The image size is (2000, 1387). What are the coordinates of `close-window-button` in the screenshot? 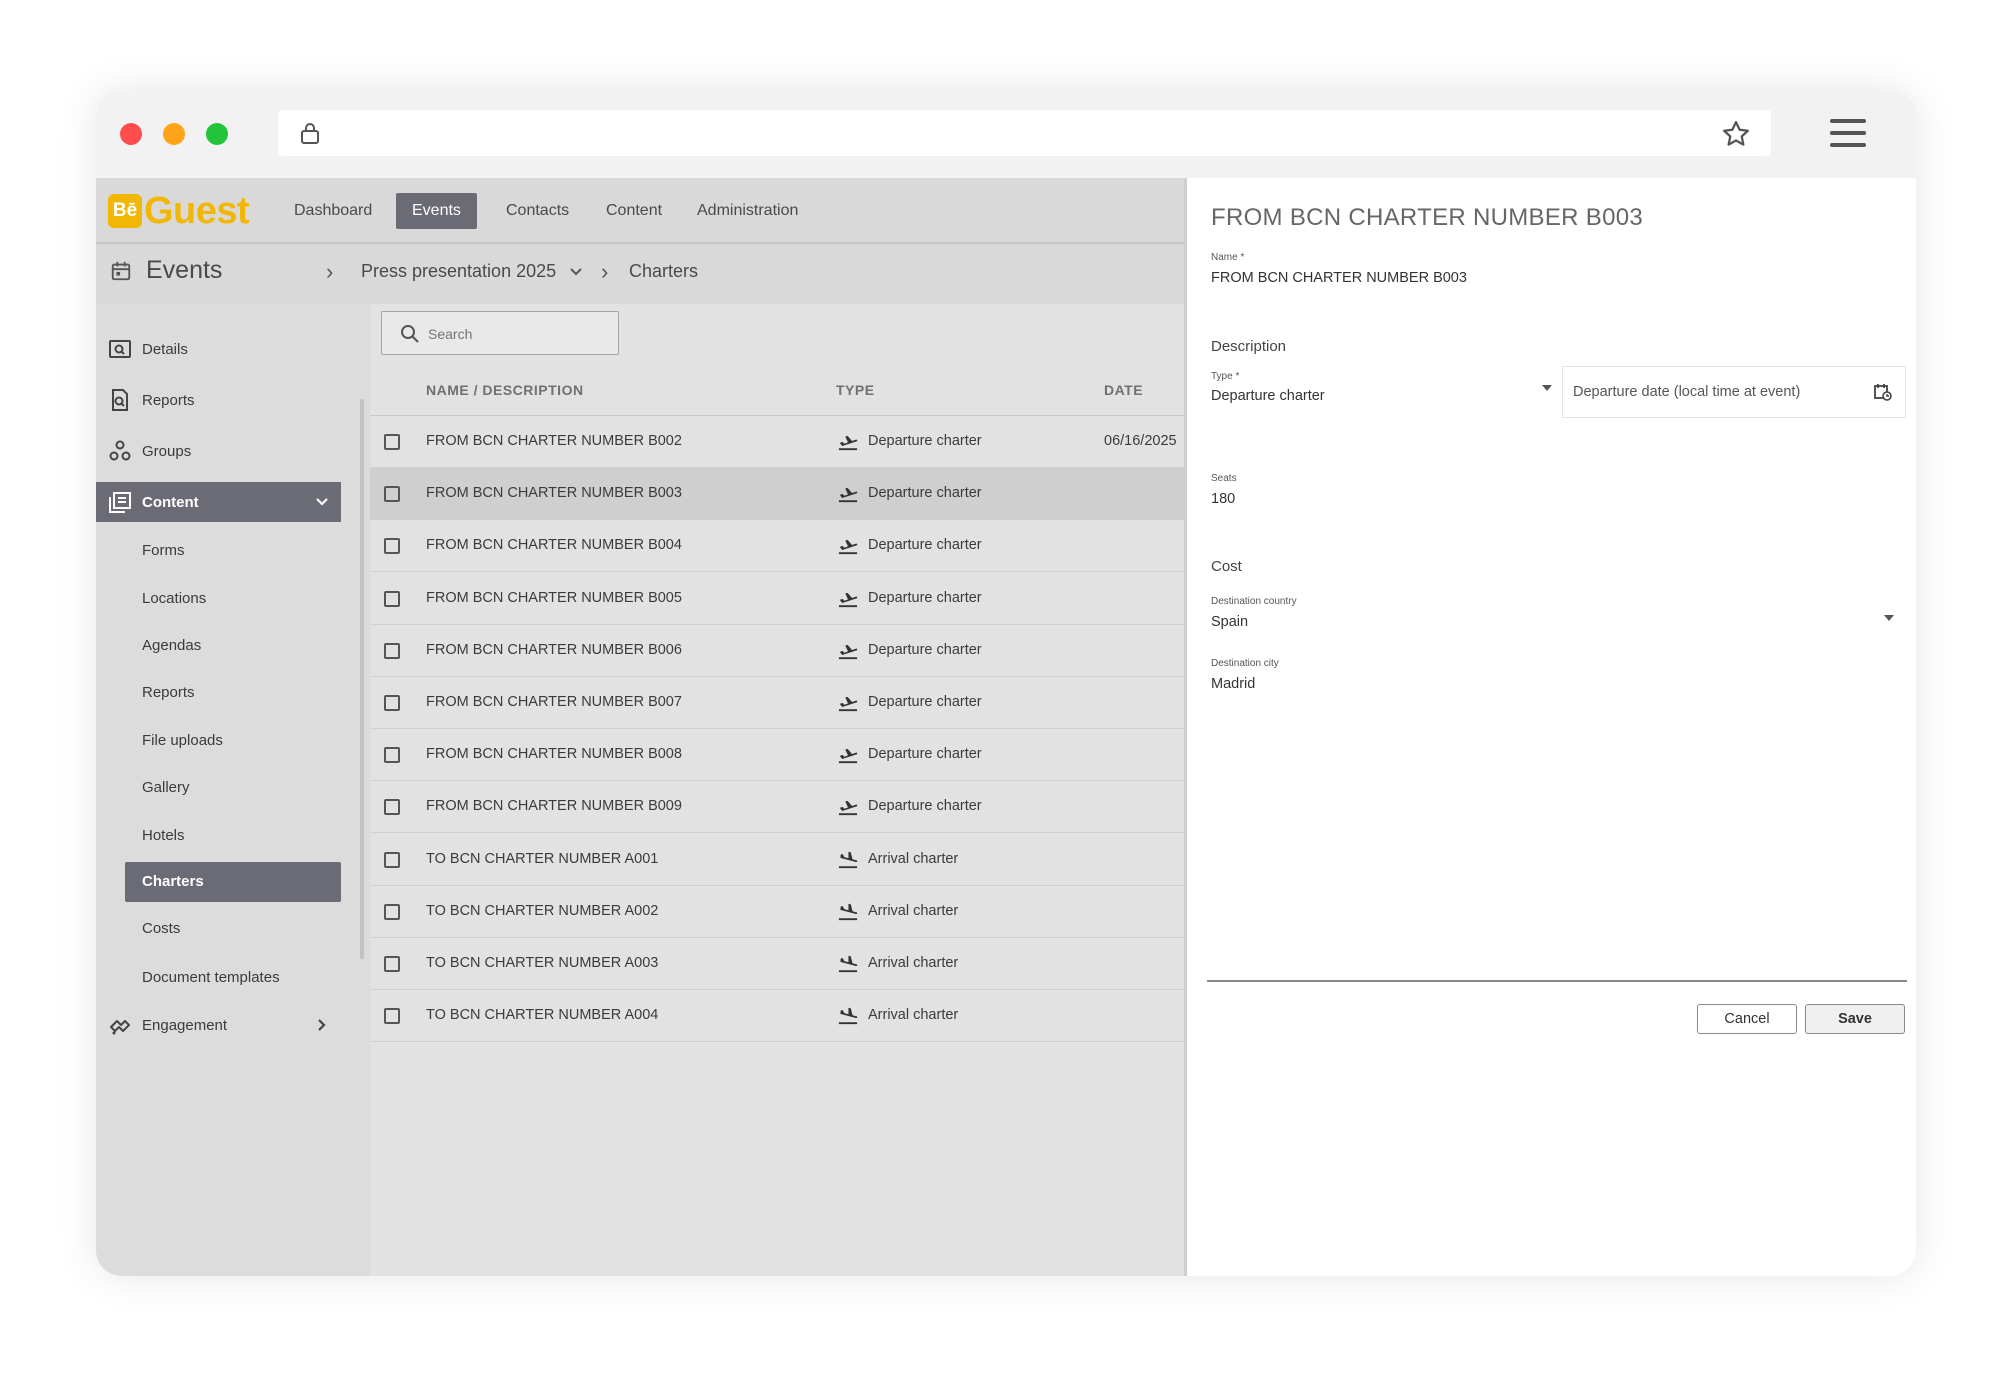 It's located at (131, 134).